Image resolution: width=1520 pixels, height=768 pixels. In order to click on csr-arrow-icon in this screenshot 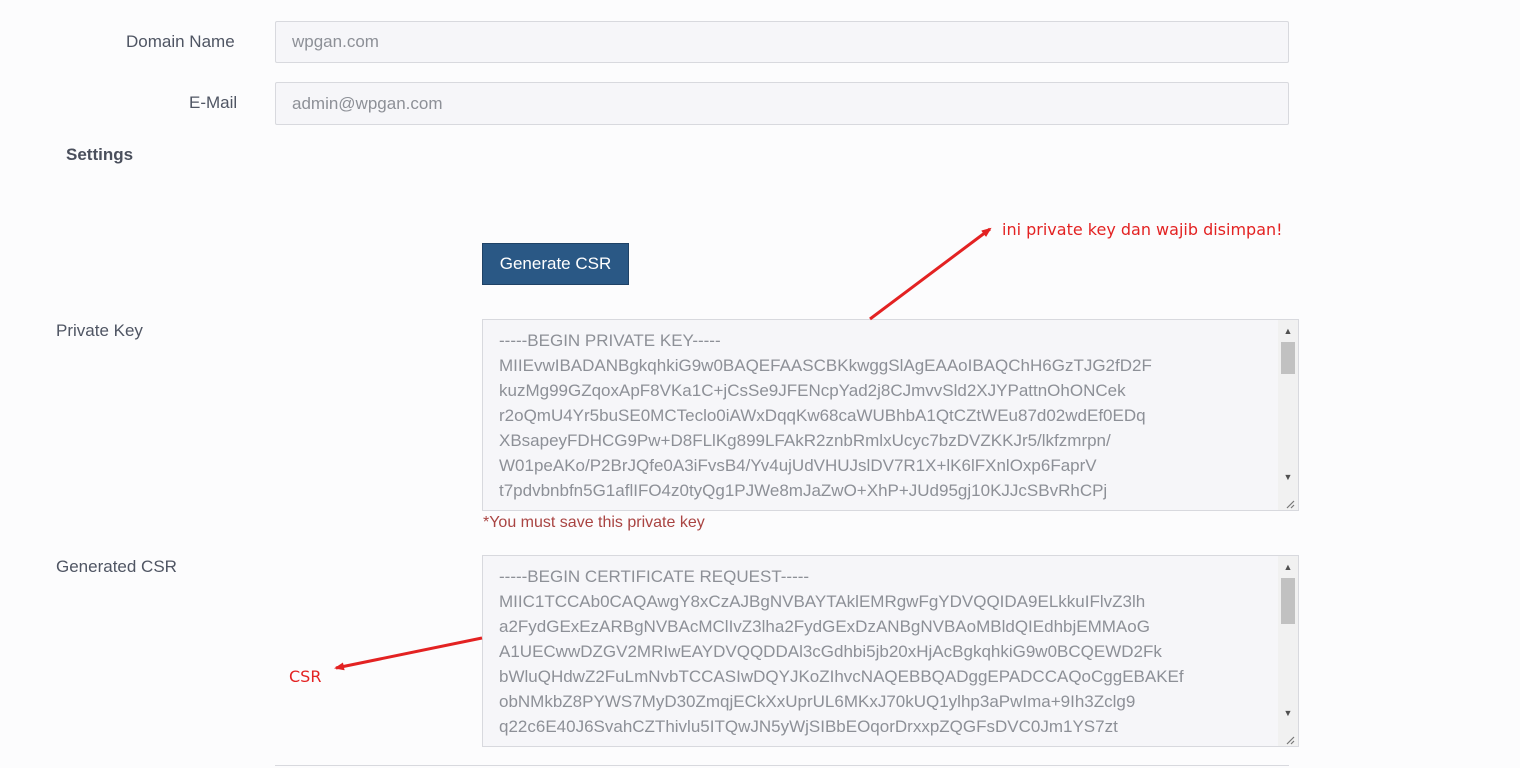, I will do `click(408, 653)`.